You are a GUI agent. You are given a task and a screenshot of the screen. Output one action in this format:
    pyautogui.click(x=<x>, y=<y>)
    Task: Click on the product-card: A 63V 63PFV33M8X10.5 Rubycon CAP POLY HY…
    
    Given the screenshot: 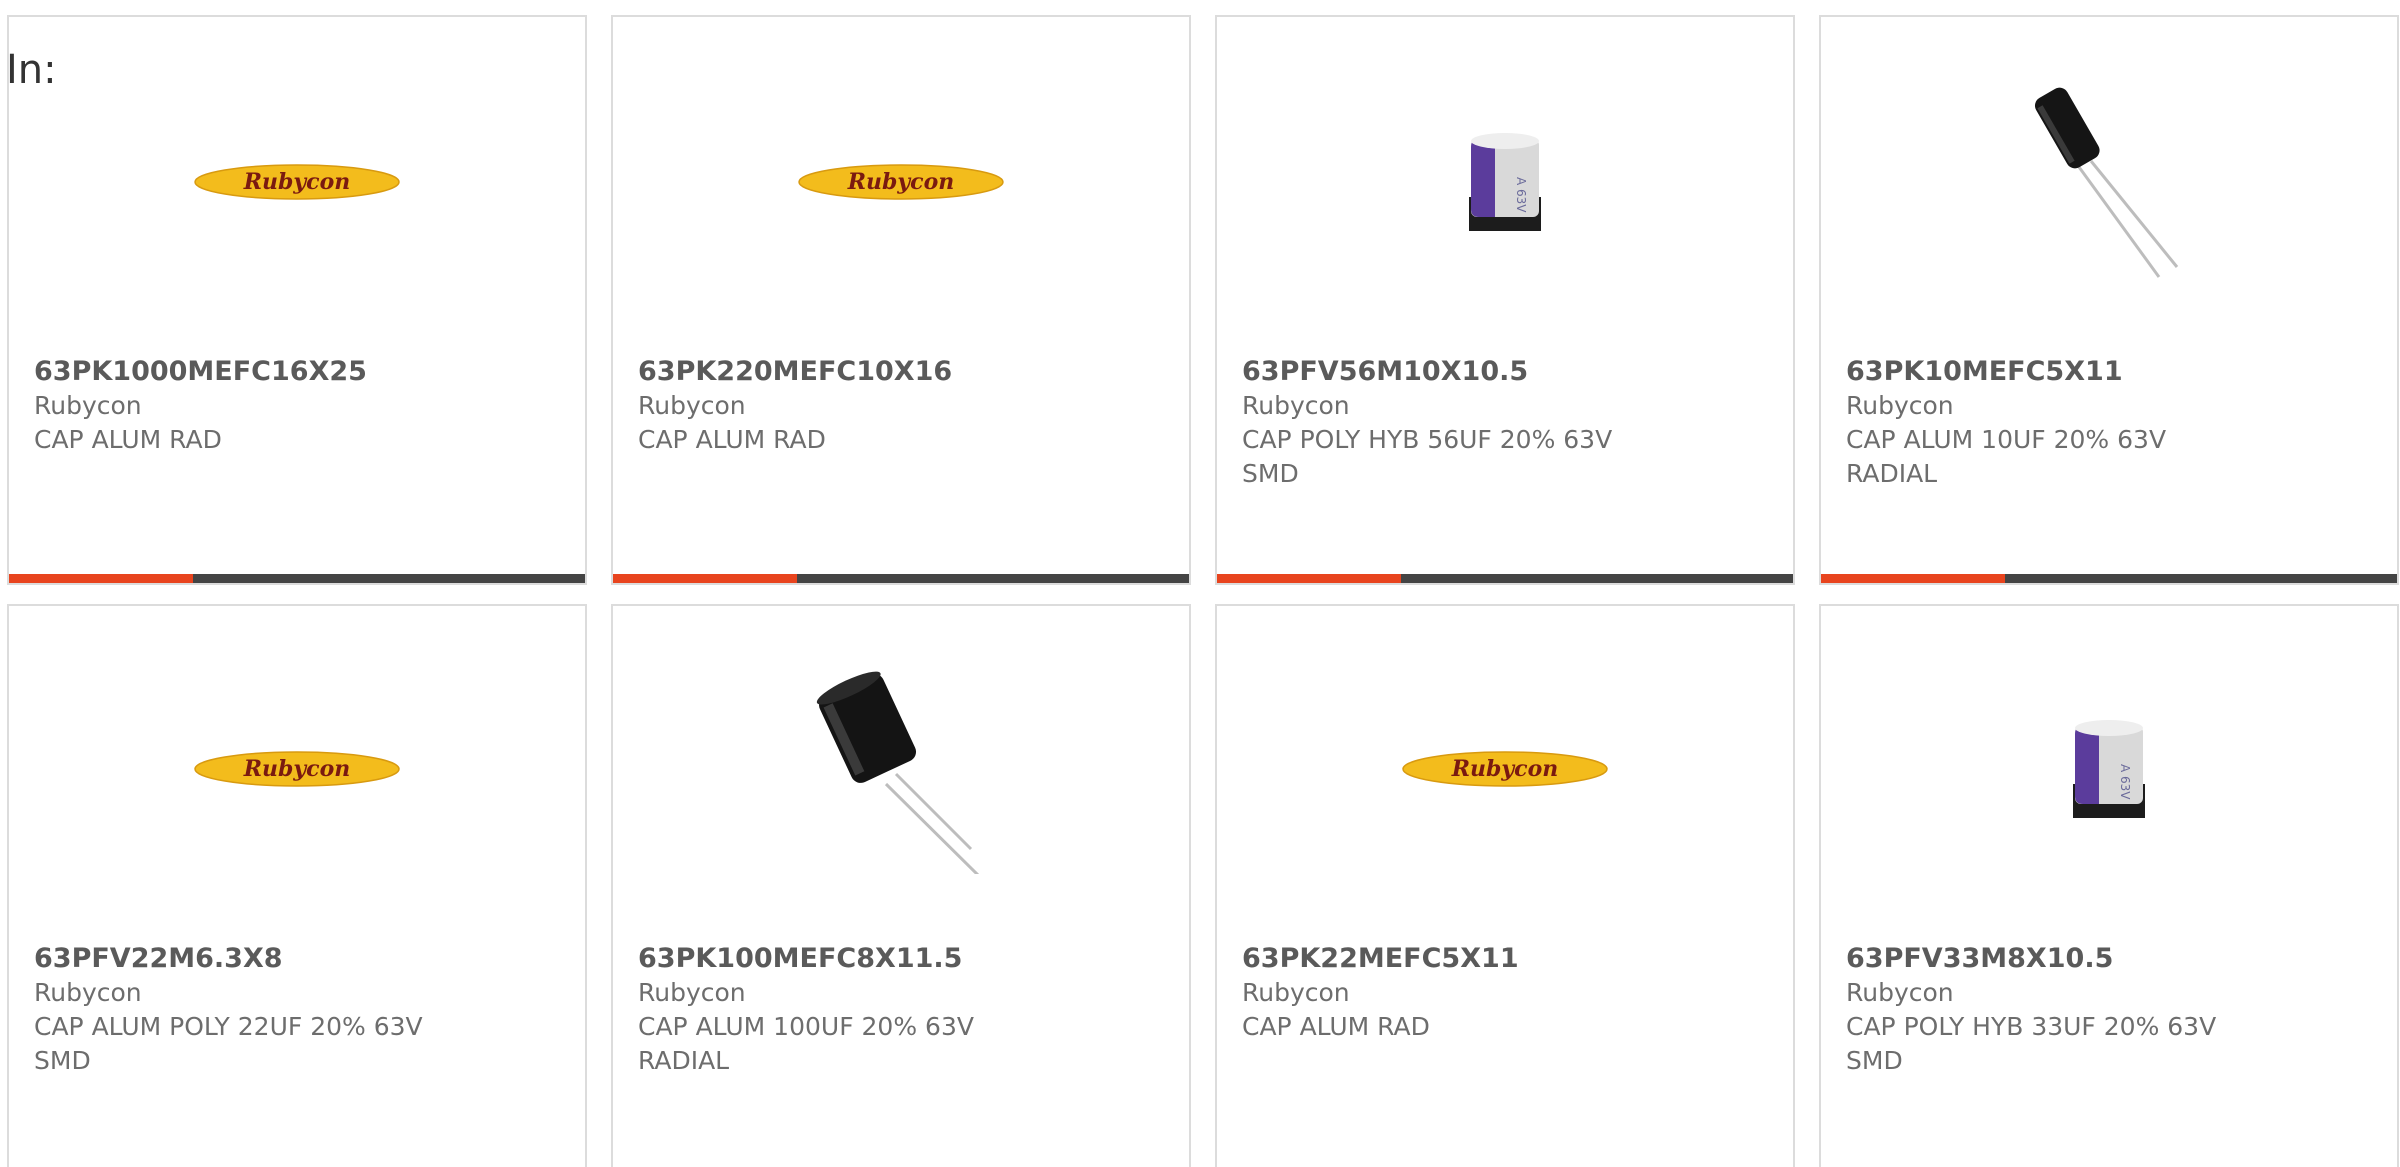 What is the action you would take?
    pyautogui.click(x=2109, y=885)
    